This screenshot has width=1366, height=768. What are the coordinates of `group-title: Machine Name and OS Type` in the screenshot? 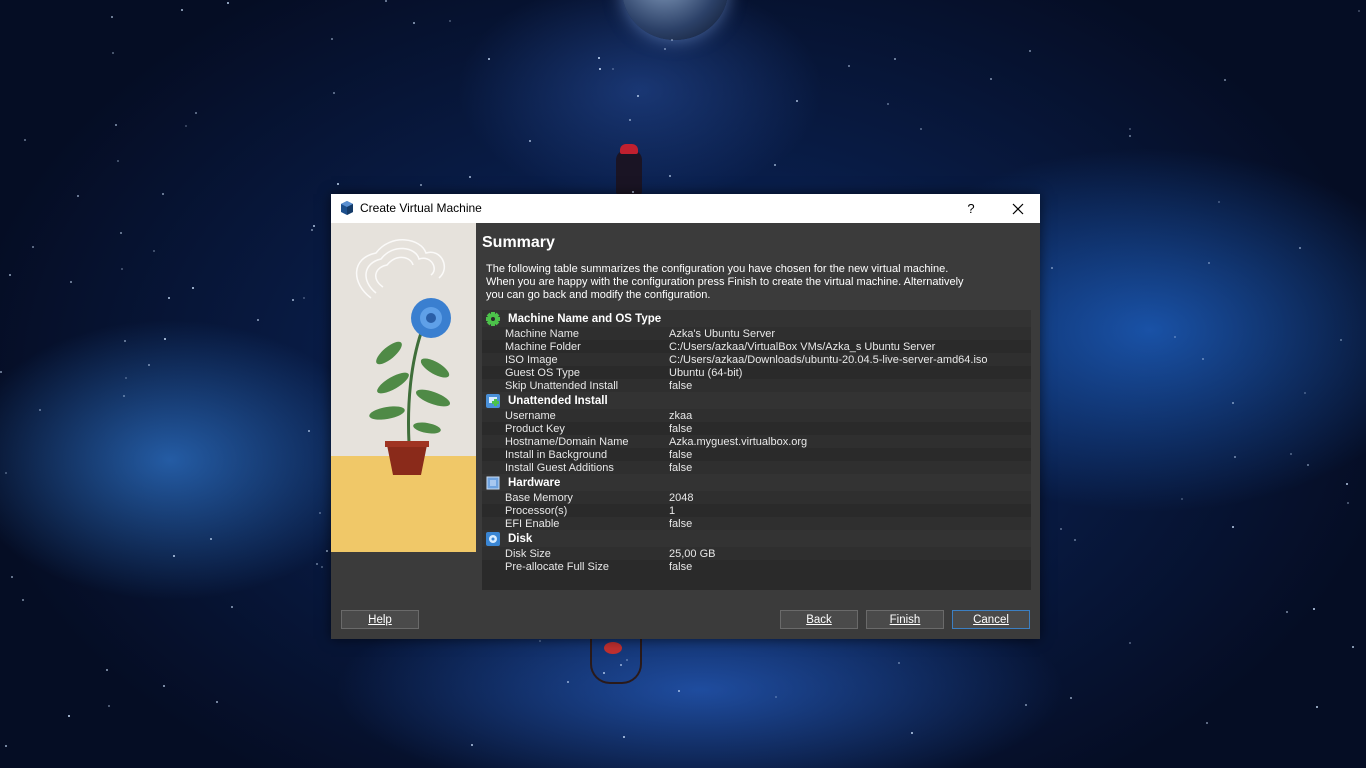 It's located at (585, 318).